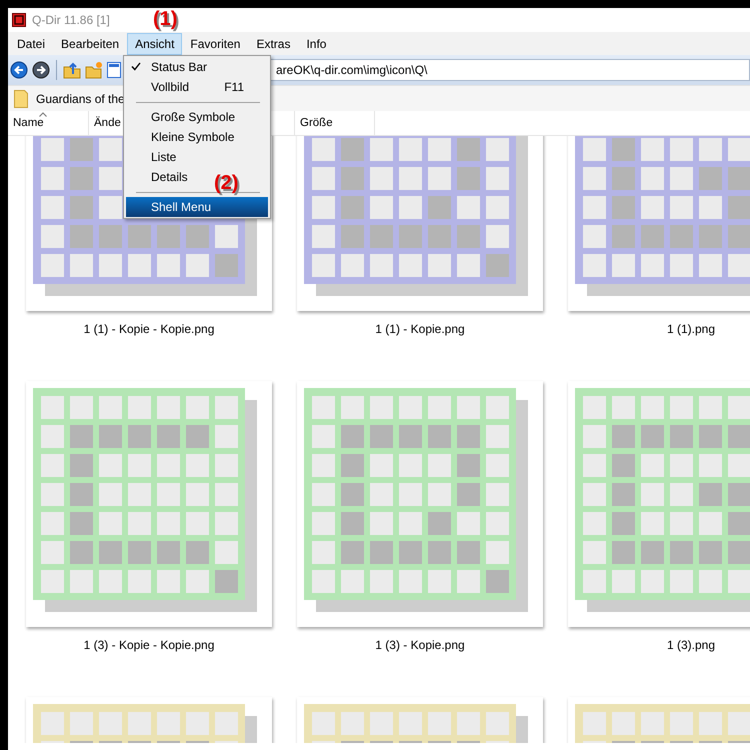 Image resolution: width=750 pixels, height=750 pixels. What do you see at coordinates (420, 329) in the screenshot?
I see `file-name: 1 (1) - Kopie.png` at bounding box center [420, 329].